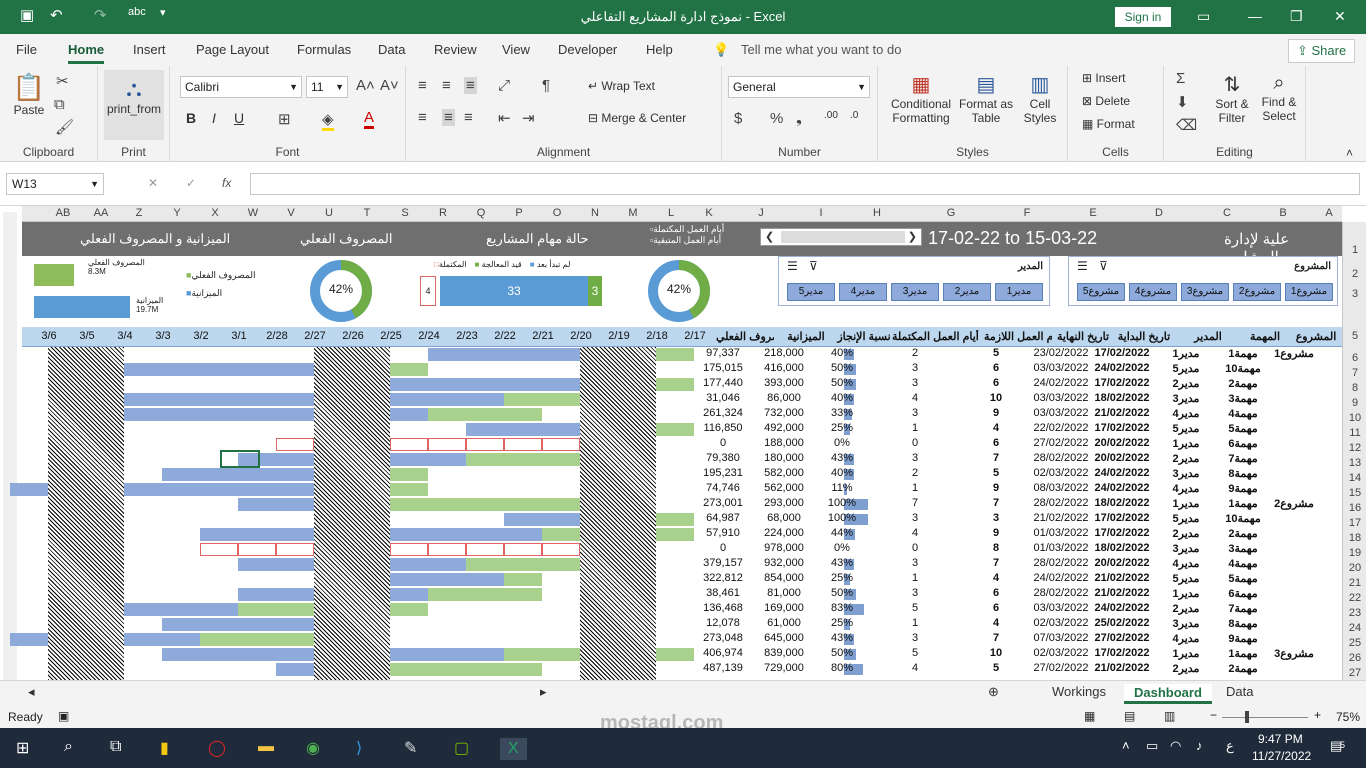  Describe the element at coordinates (1243, 443) in the screenshot. I see `table-cell: مهمة6` at that location.